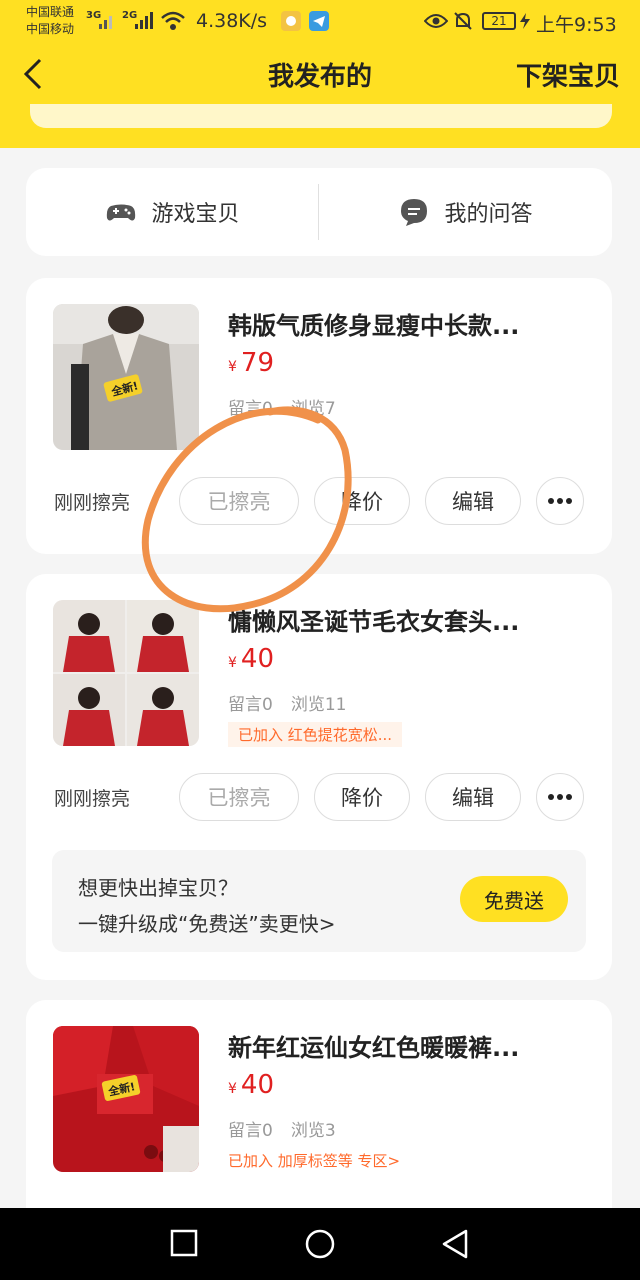 The image size is (640, 1280). Describe the element at coordinates (525, 23) in the screenshot. I see `charging-icon` at that location.